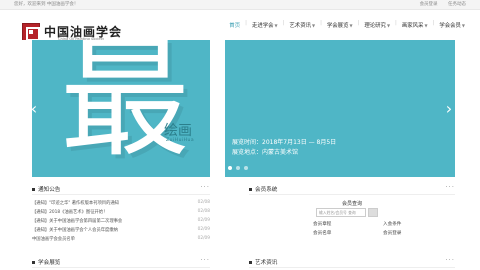 This screenshot has height=270, width=480. What do you see at coordinates (31, 32) in the screenshot?
I see `society-seal-logo` at bounding box center [31, 32].